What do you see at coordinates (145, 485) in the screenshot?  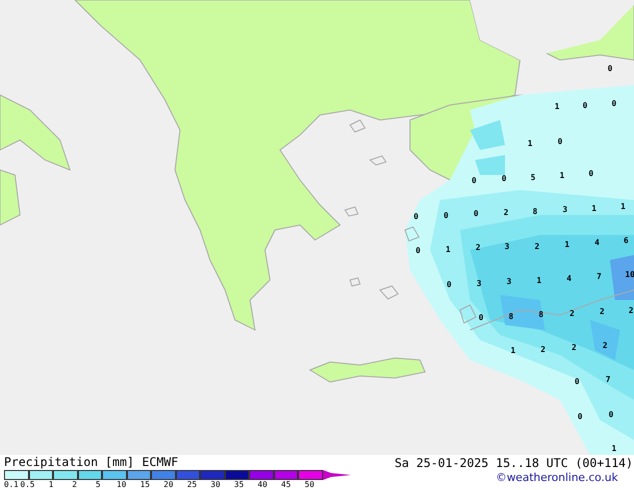 I see `legend-tick-label: 15` at bounding box center [145, 485].